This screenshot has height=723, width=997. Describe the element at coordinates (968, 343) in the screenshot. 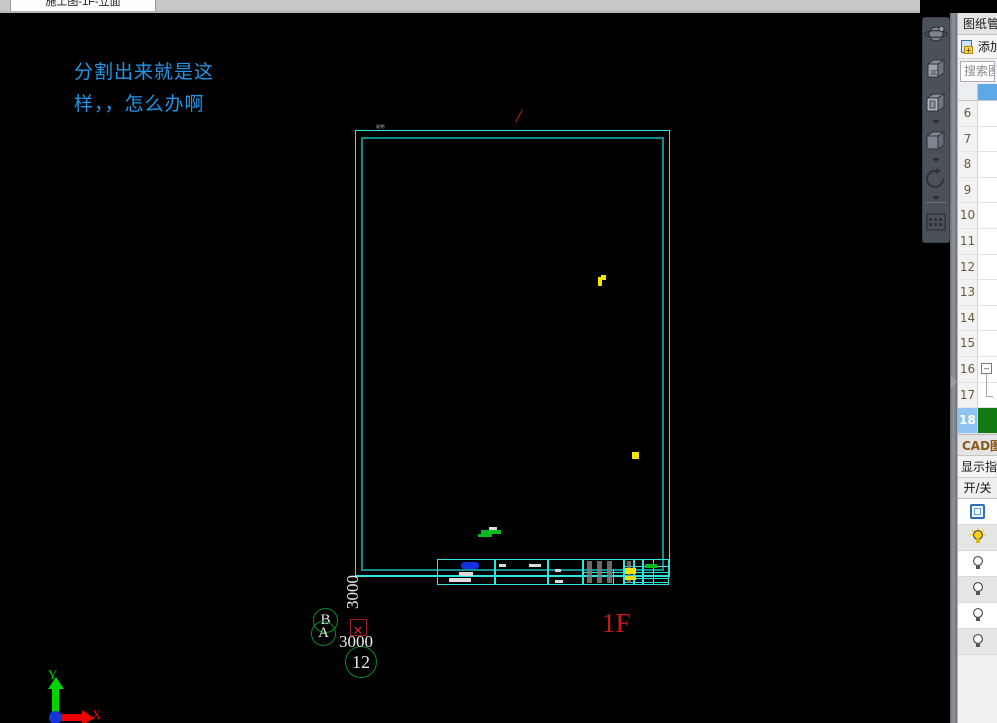

I see `row-number: 15` at that location.